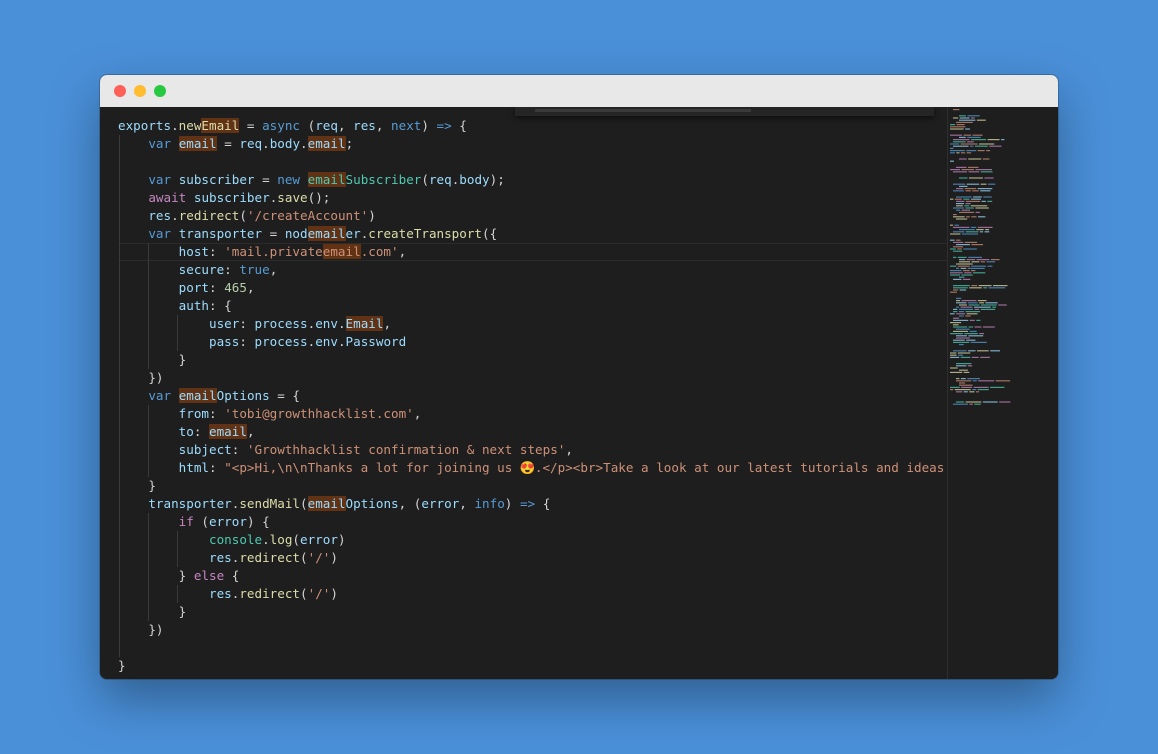 Image resolution: width=1158 pixels, height=754 pixels. What do you see at coordinates (532, 324) in the screenshot?
I see `code-line: user: process.env.Email,` at bounding box center [532, 324].